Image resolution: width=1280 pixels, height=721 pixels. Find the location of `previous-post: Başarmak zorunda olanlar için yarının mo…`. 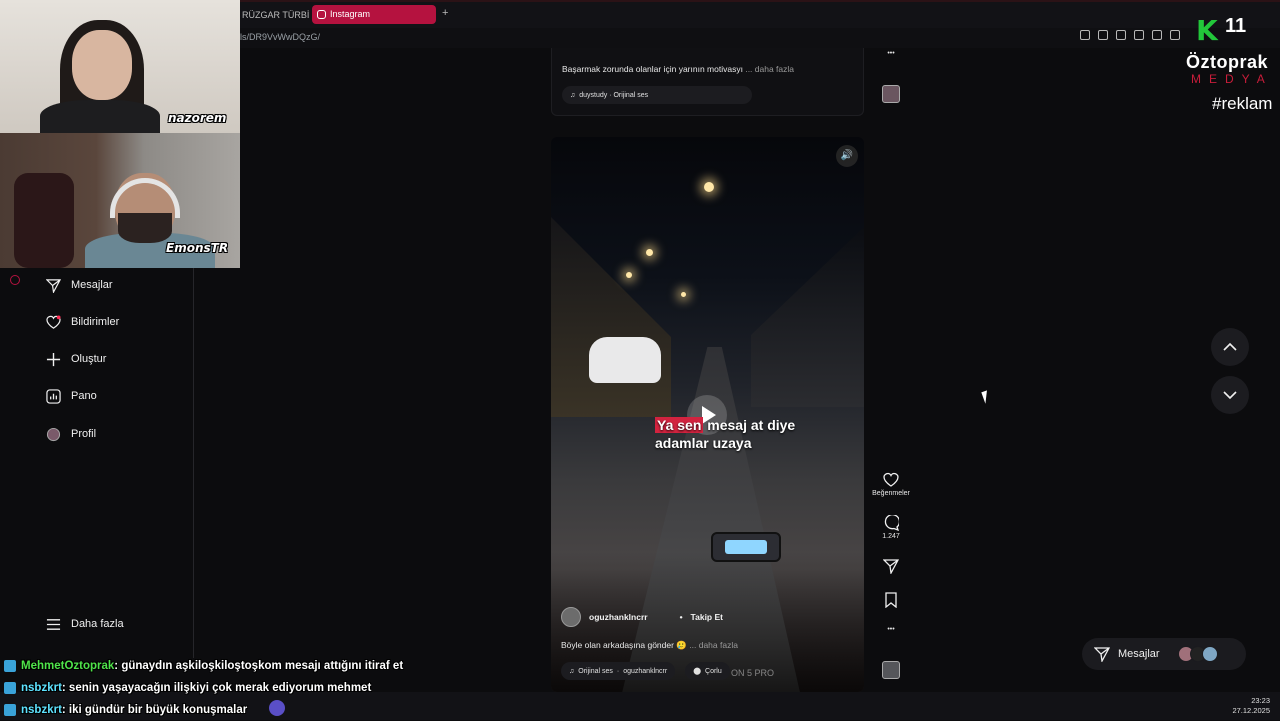

previous-post: Başarmak zorunda olanlar için yarının mo… is located at coordinates (707, 82).